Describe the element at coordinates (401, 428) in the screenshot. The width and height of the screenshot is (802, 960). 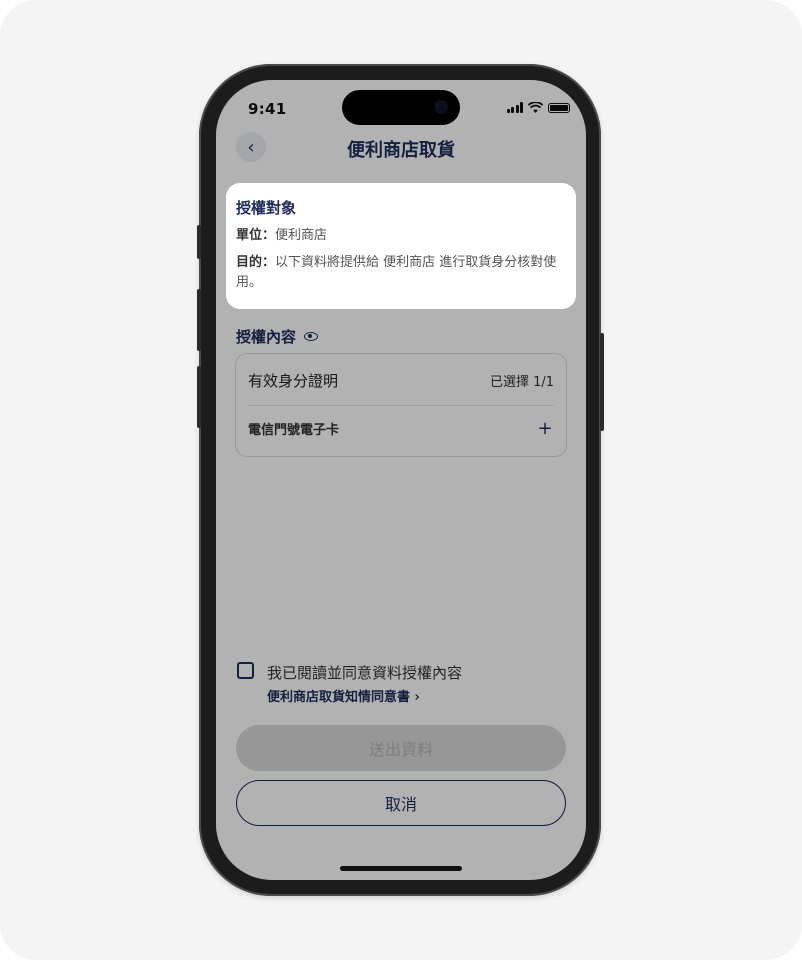
I see `telecom-card-row: 電信門號電子卡 +` at that location.